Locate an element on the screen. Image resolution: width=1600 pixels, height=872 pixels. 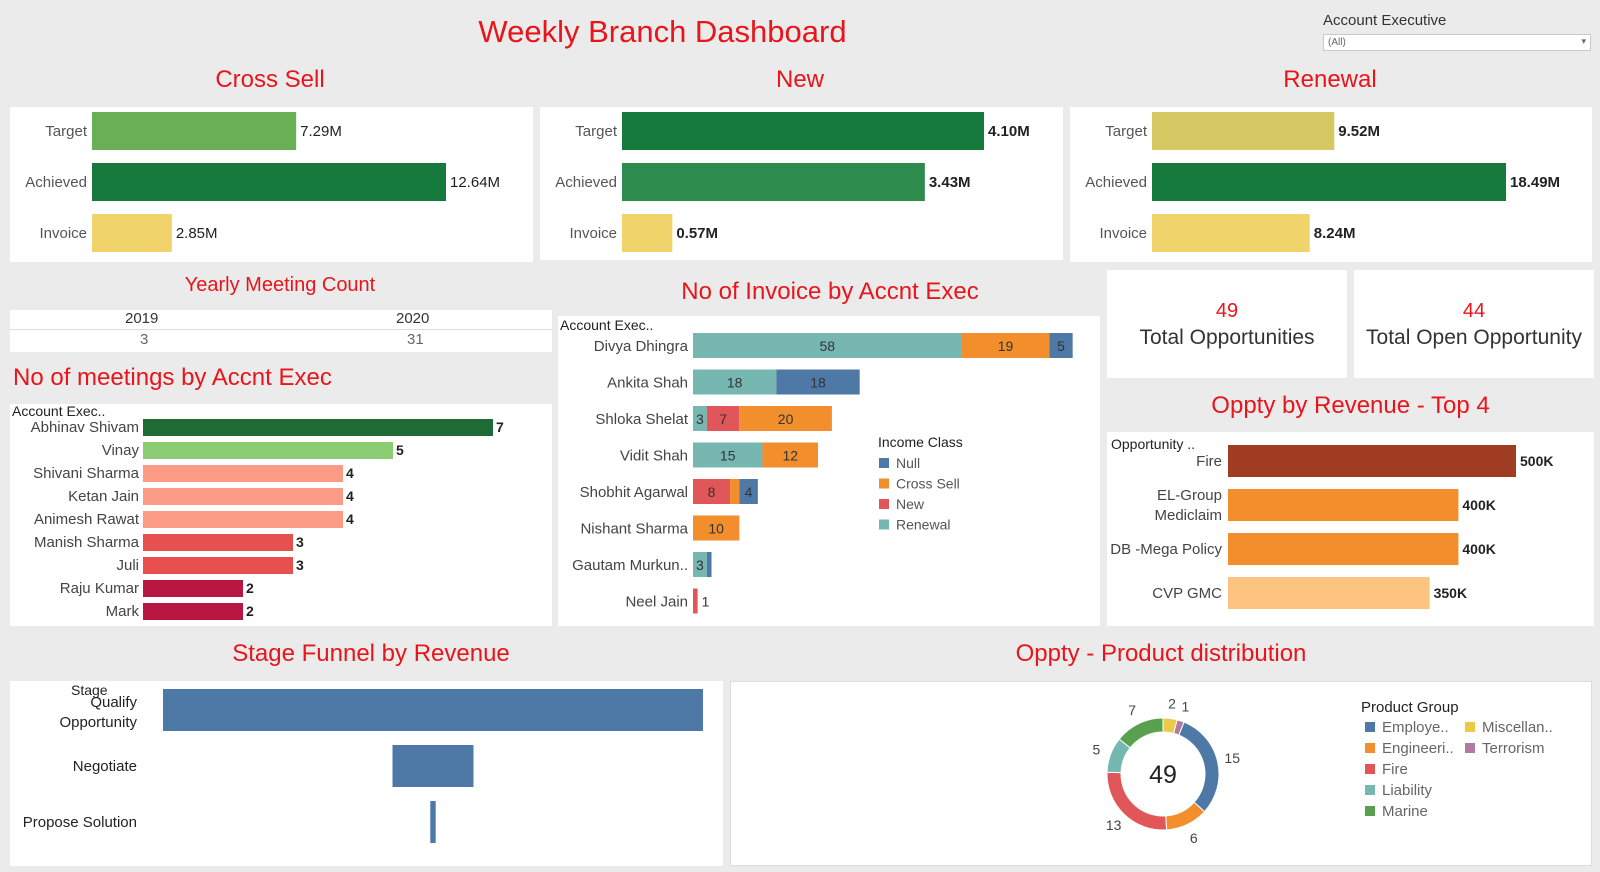
bar-value: 2 is located at coordinates (250, 611).